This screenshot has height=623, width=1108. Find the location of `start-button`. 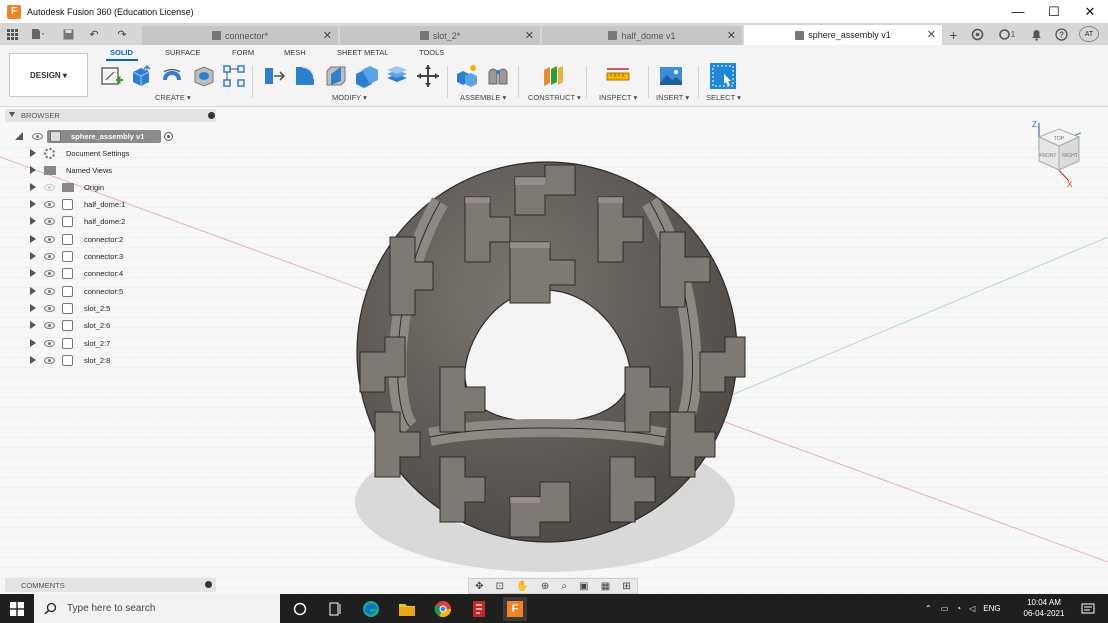

start-button is located at coordinates (17, 608).